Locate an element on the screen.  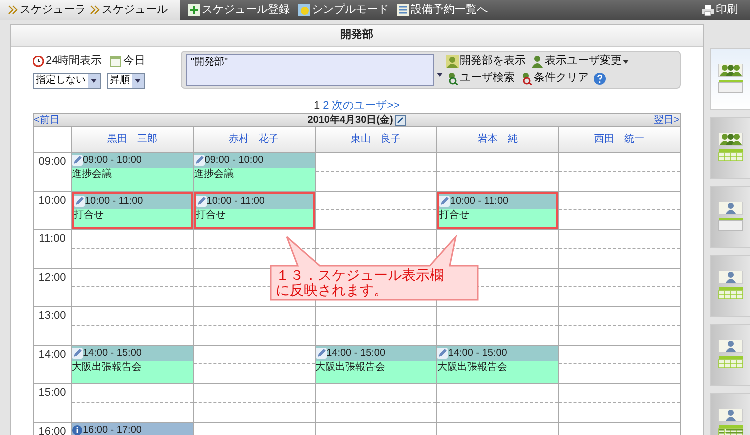
toolbar-link: 設備予約一覧へ is located at coordinates (449, 10).